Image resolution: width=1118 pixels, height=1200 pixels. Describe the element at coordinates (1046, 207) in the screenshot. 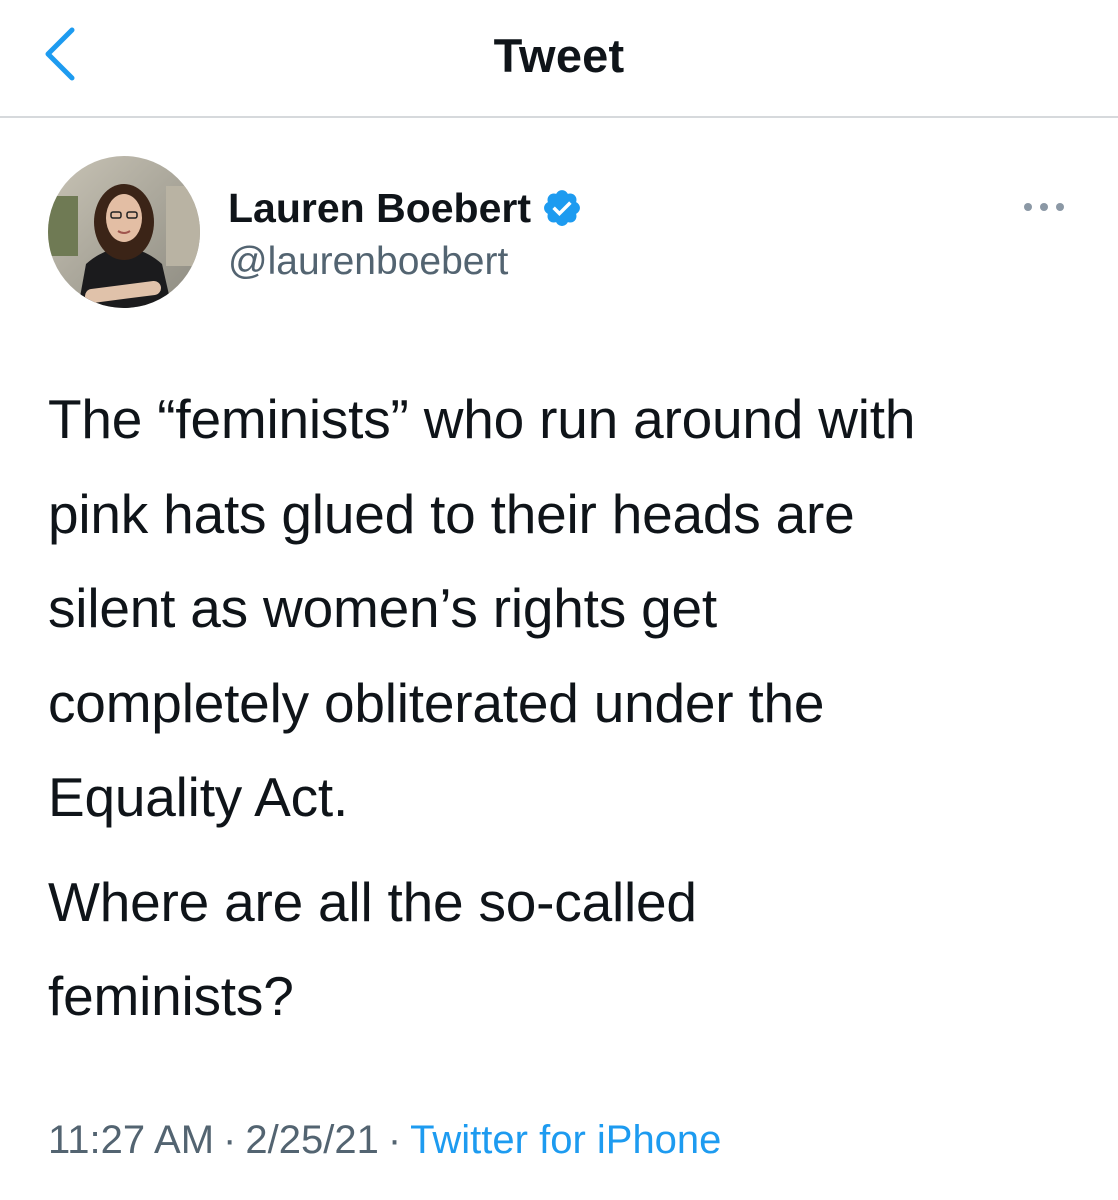

I see `ellipsis-icon` at that location.